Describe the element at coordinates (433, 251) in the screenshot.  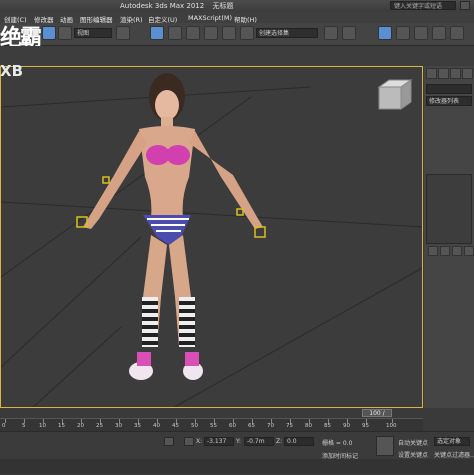
I see `pin-stack-icon` at that location.